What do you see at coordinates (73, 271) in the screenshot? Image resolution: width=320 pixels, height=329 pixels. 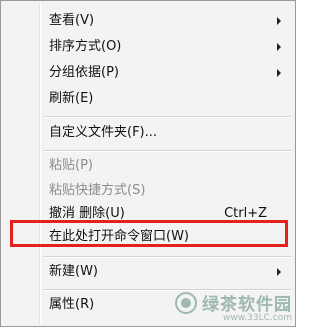 I see `menu-item-label: 新建(W)` at bounding box center [73, 271].